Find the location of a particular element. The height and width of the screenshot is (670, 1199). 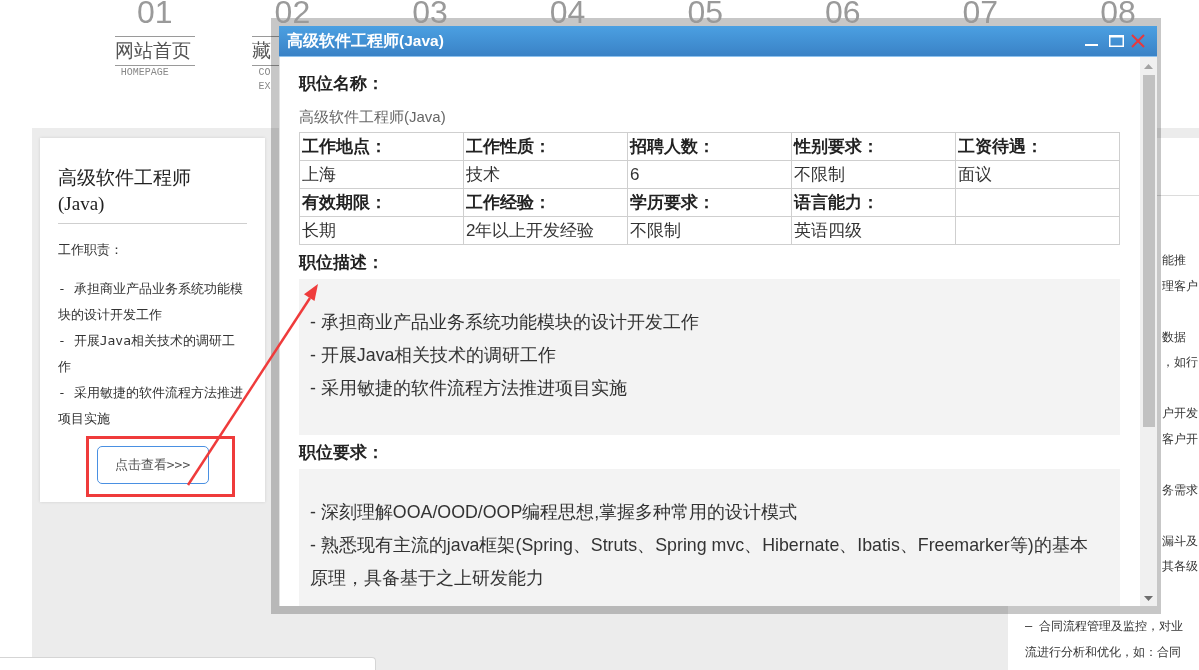

body-text: ，如行 is located at coordinates (1180, 362).